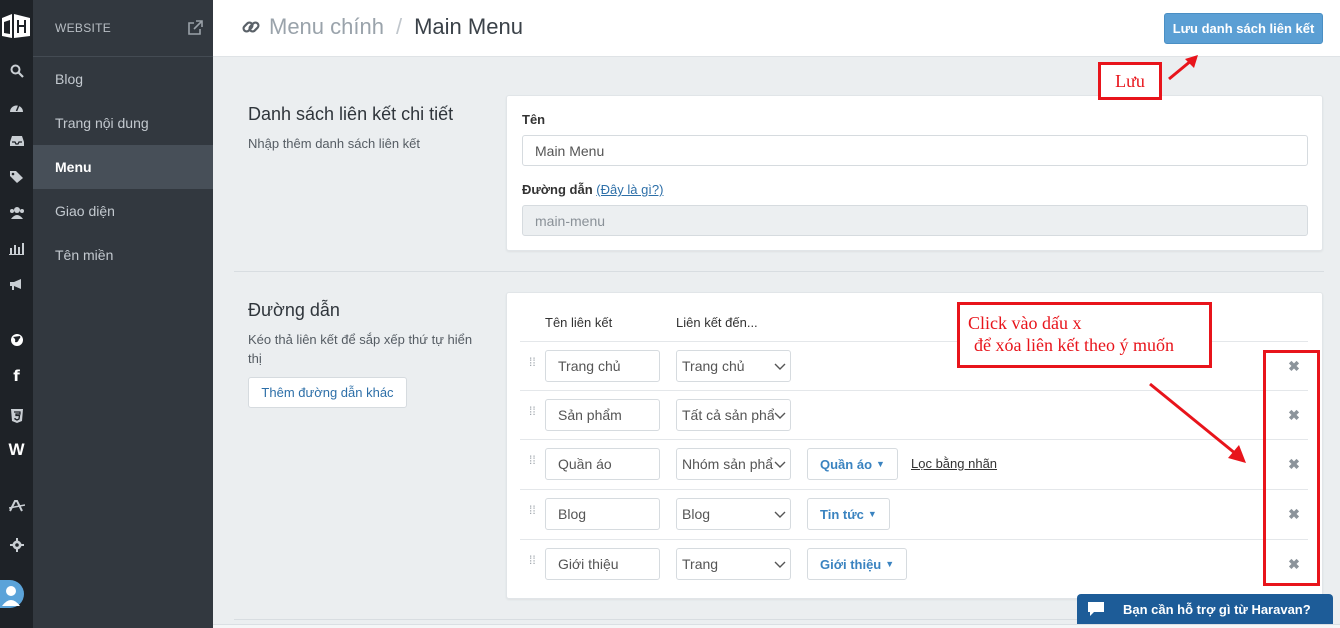  Describe the element at coordinates (954, 463) in the screenshot. I see `filter-by-tag-link: Lọc bằng nhãn` at that location.